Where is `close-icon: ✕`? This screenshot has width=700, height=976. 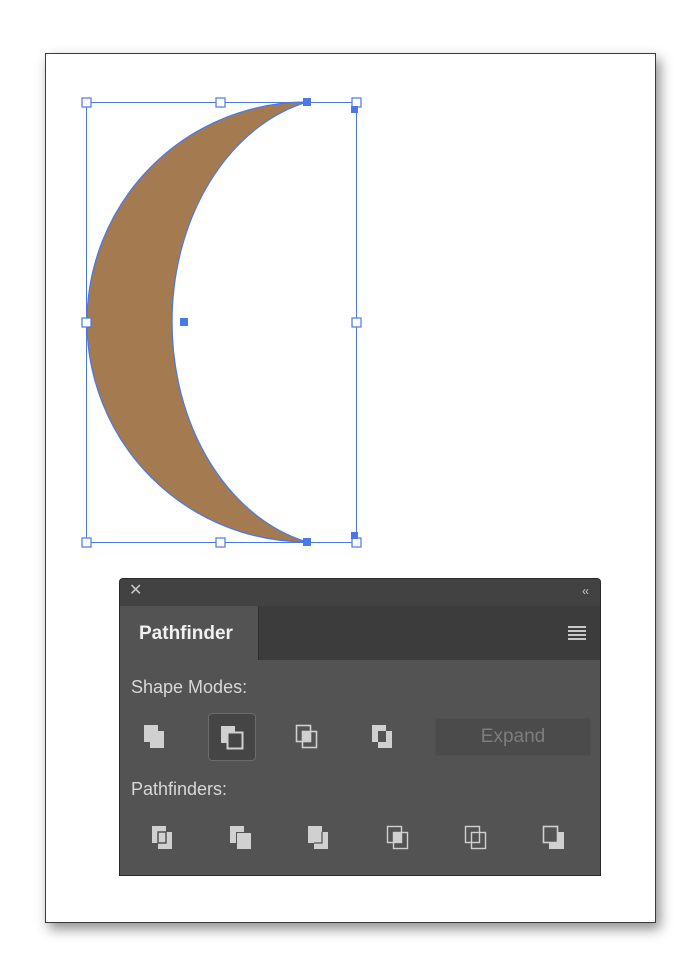 close-icon: ✕ is located at coordinates (137, 591).